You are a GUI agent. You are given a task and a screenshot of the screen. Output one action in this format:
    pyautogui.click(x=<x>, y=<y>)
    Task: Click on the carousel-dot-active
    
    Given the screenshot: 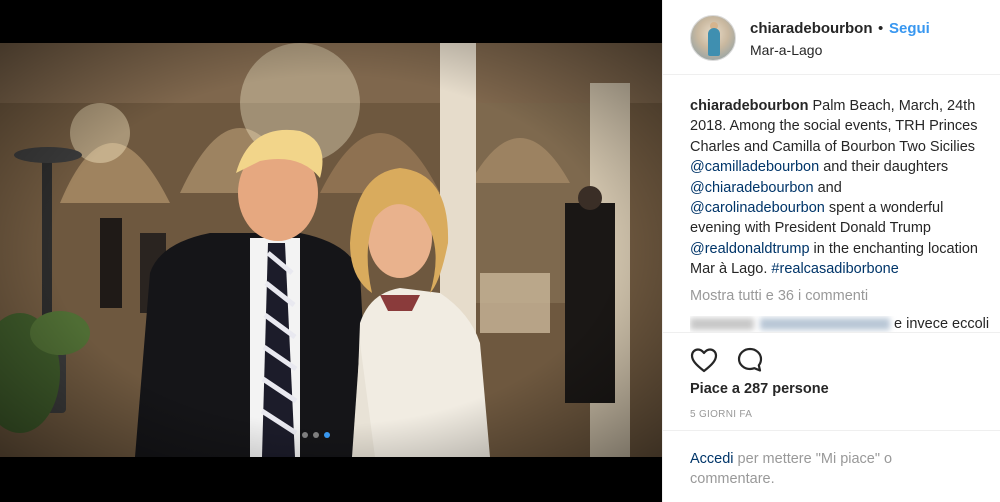 What is the action you would take?
    pyautogui.click(x=327, y=435)
    